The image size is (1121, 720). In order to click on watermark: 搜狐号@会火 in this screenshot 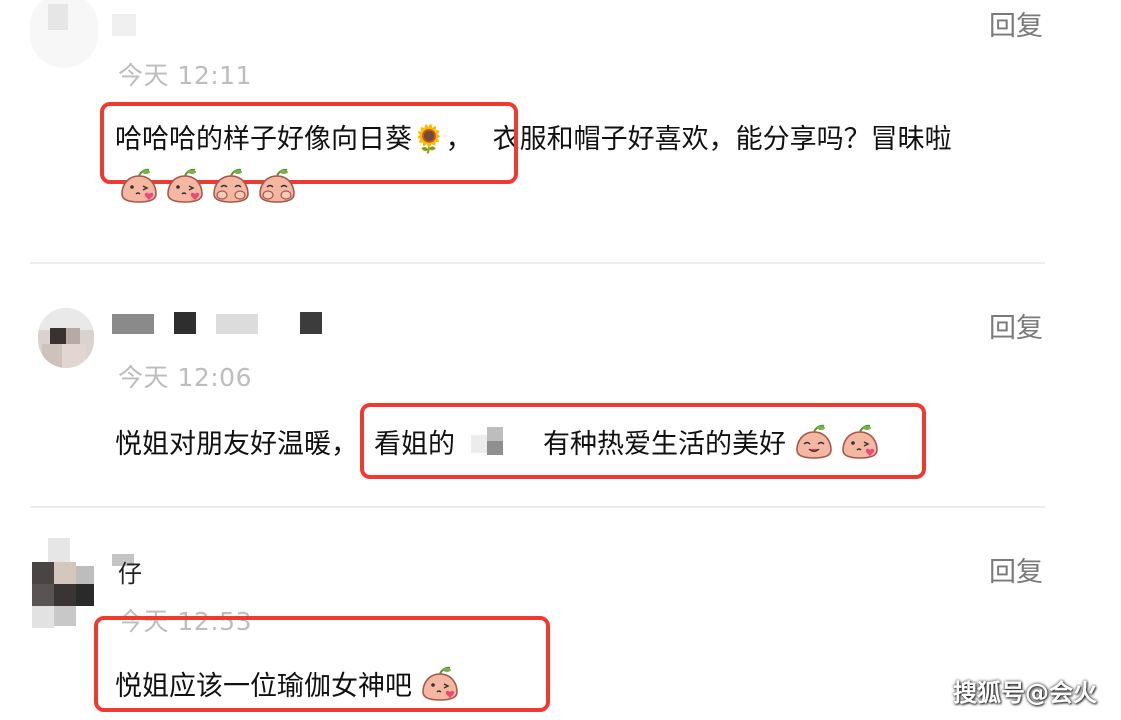, I will do `click(1025, 693)`.